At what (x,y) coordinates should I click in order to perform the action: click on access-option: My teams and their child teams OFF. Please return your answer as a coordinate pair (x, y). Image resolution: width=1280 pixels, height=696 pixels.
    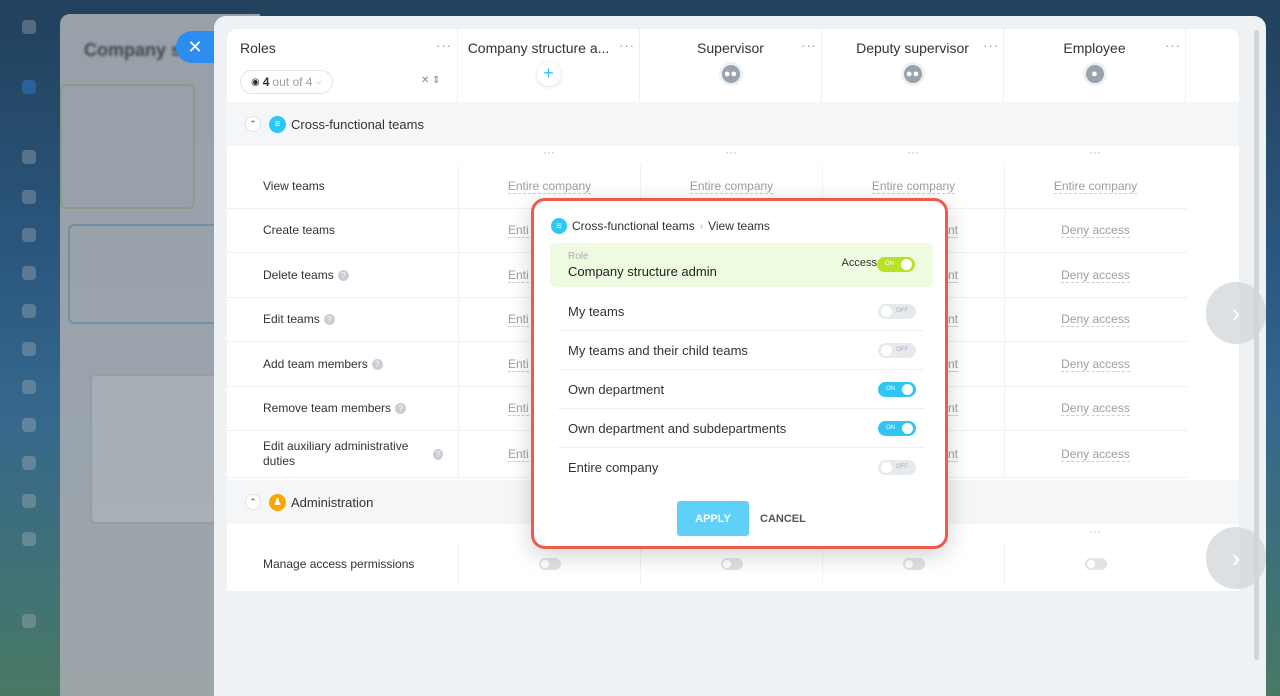
    Looking at the image, I should click on (741, 350).